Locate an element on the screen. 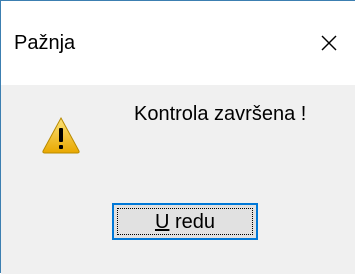  dialog-title: Pažnja is located at coordinates (45, 43).